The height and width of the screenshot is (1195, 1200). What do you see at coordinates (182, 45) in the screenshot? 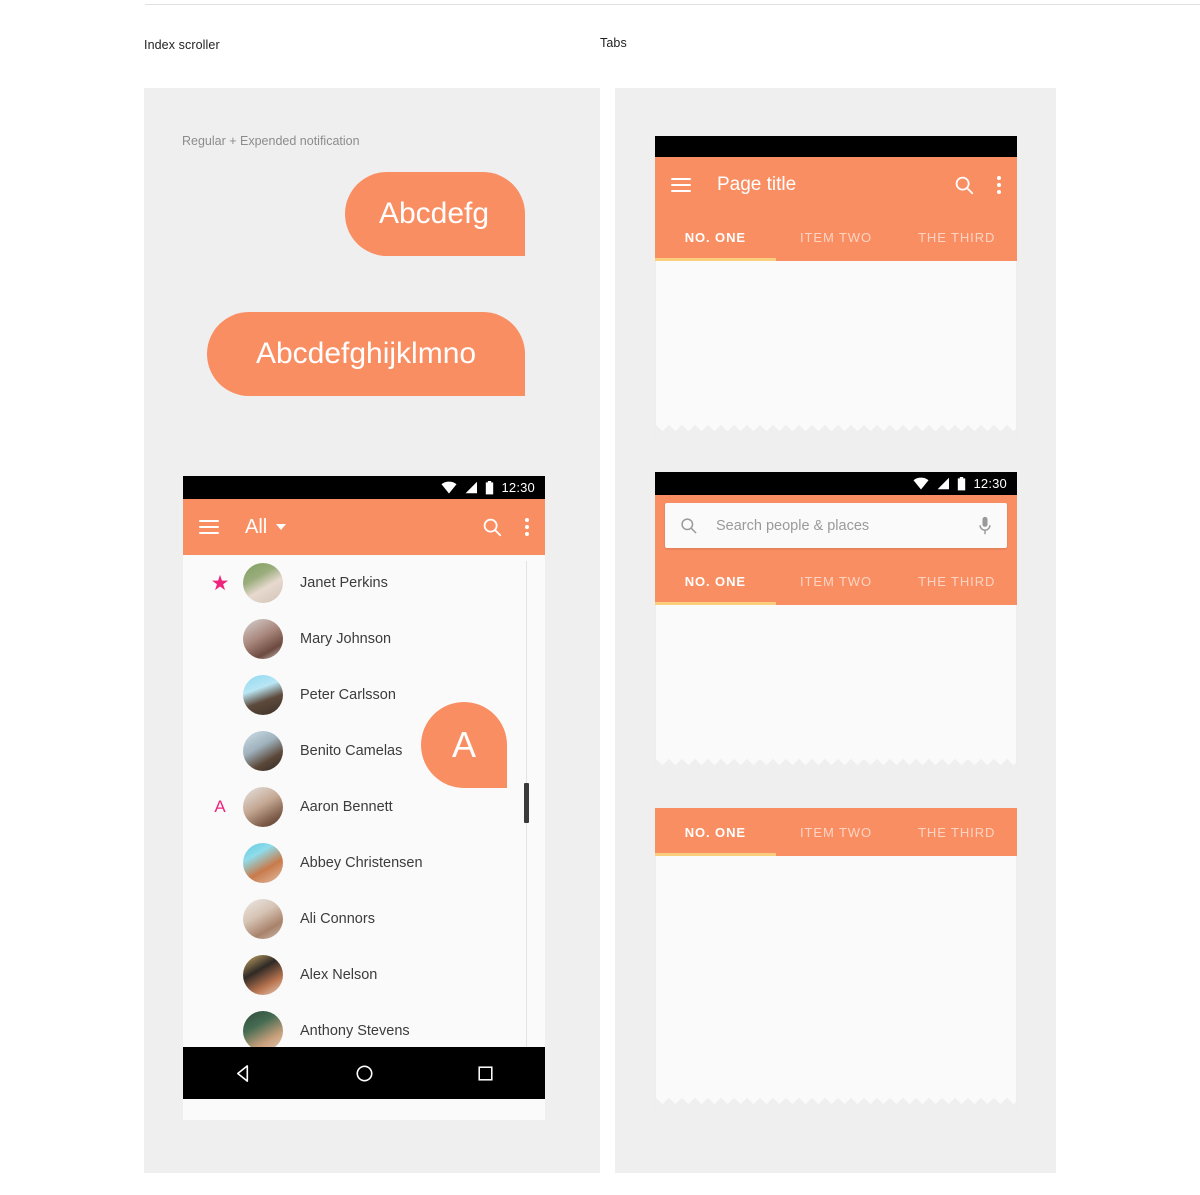
I see `section-label-index-scroller: Index scroller` at bounding box center [182, 45].